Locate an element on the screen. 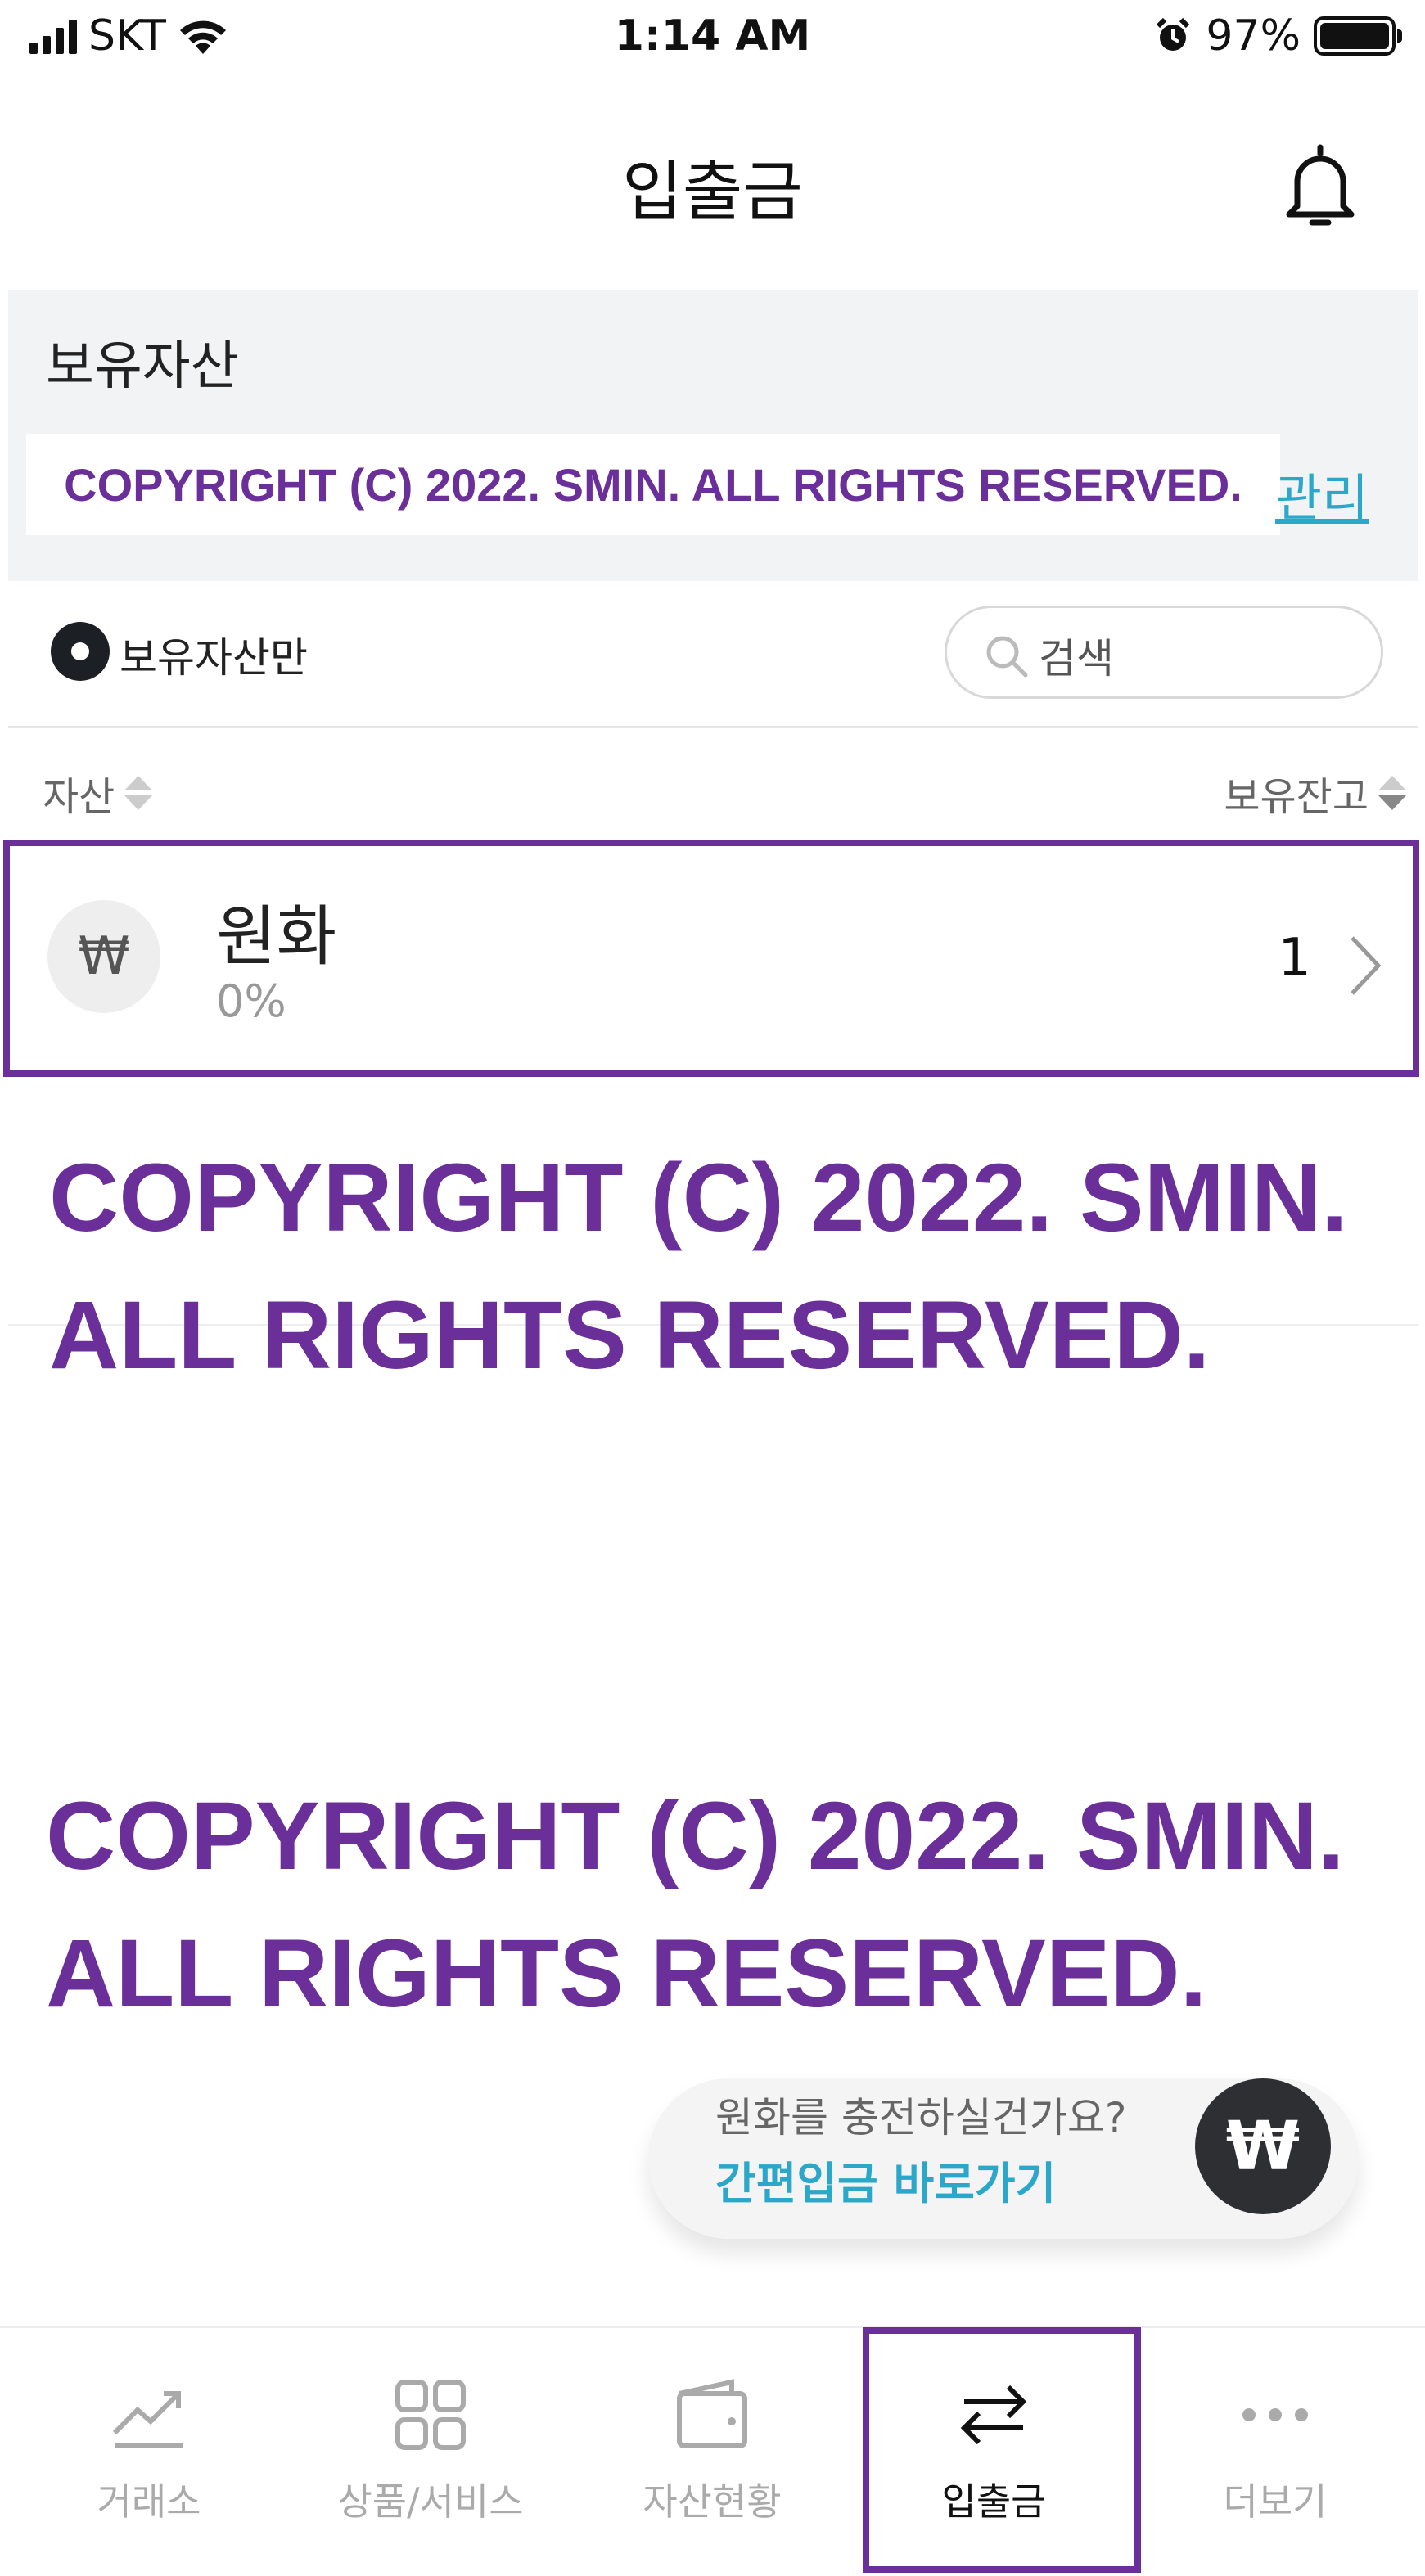 This screenshot has width=1425, height=2576. trend-chart-icon is located at coordinates (147, 2419).